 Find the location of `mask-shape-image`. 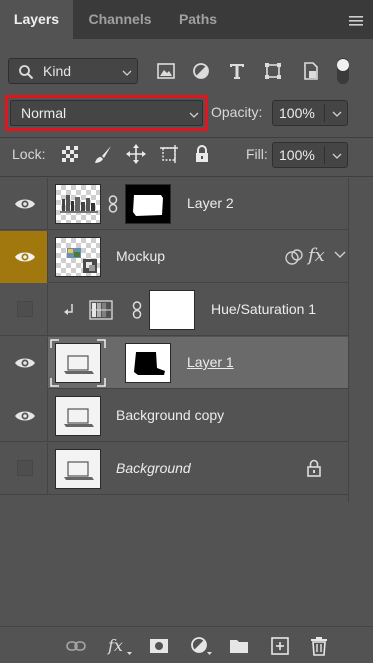

mask-shape-image is located at coordinates (148, 205).